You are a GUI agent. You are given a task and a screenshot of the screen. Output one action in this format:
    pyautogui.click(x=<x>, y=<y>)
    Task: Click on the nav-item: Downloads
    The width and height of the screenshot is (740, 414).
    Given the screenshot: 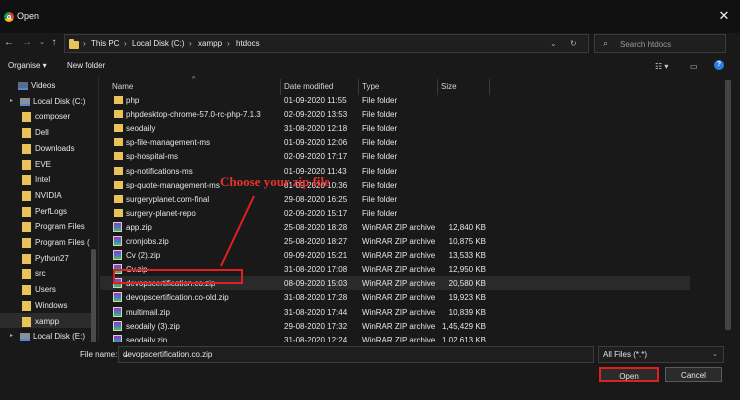 What is the action you would take?
    pyautogui.click(x=48, y=147)
    